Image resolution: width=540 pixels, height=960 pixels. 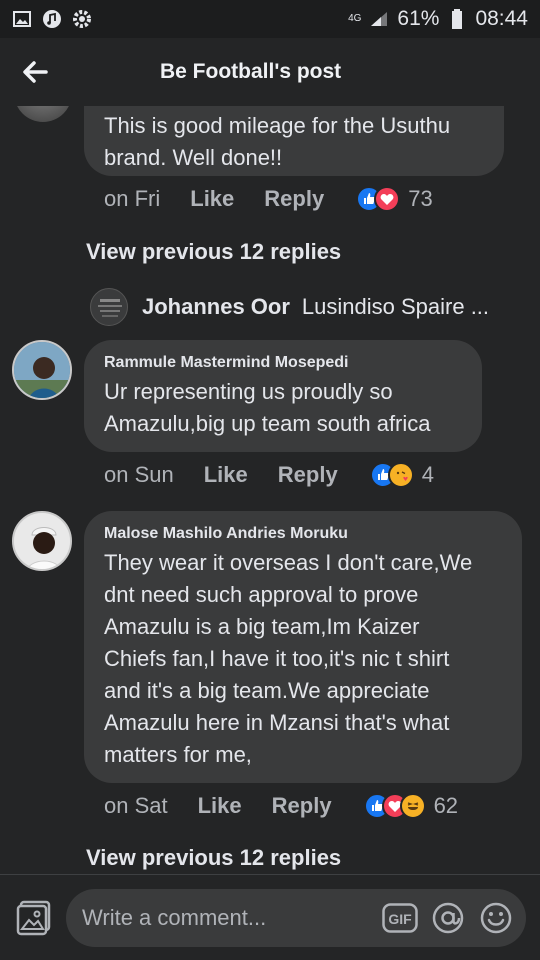 What do you see at coordinates (457, 19) in the screenshot?
I see `battery-icon` at bounding box center [457, 19].